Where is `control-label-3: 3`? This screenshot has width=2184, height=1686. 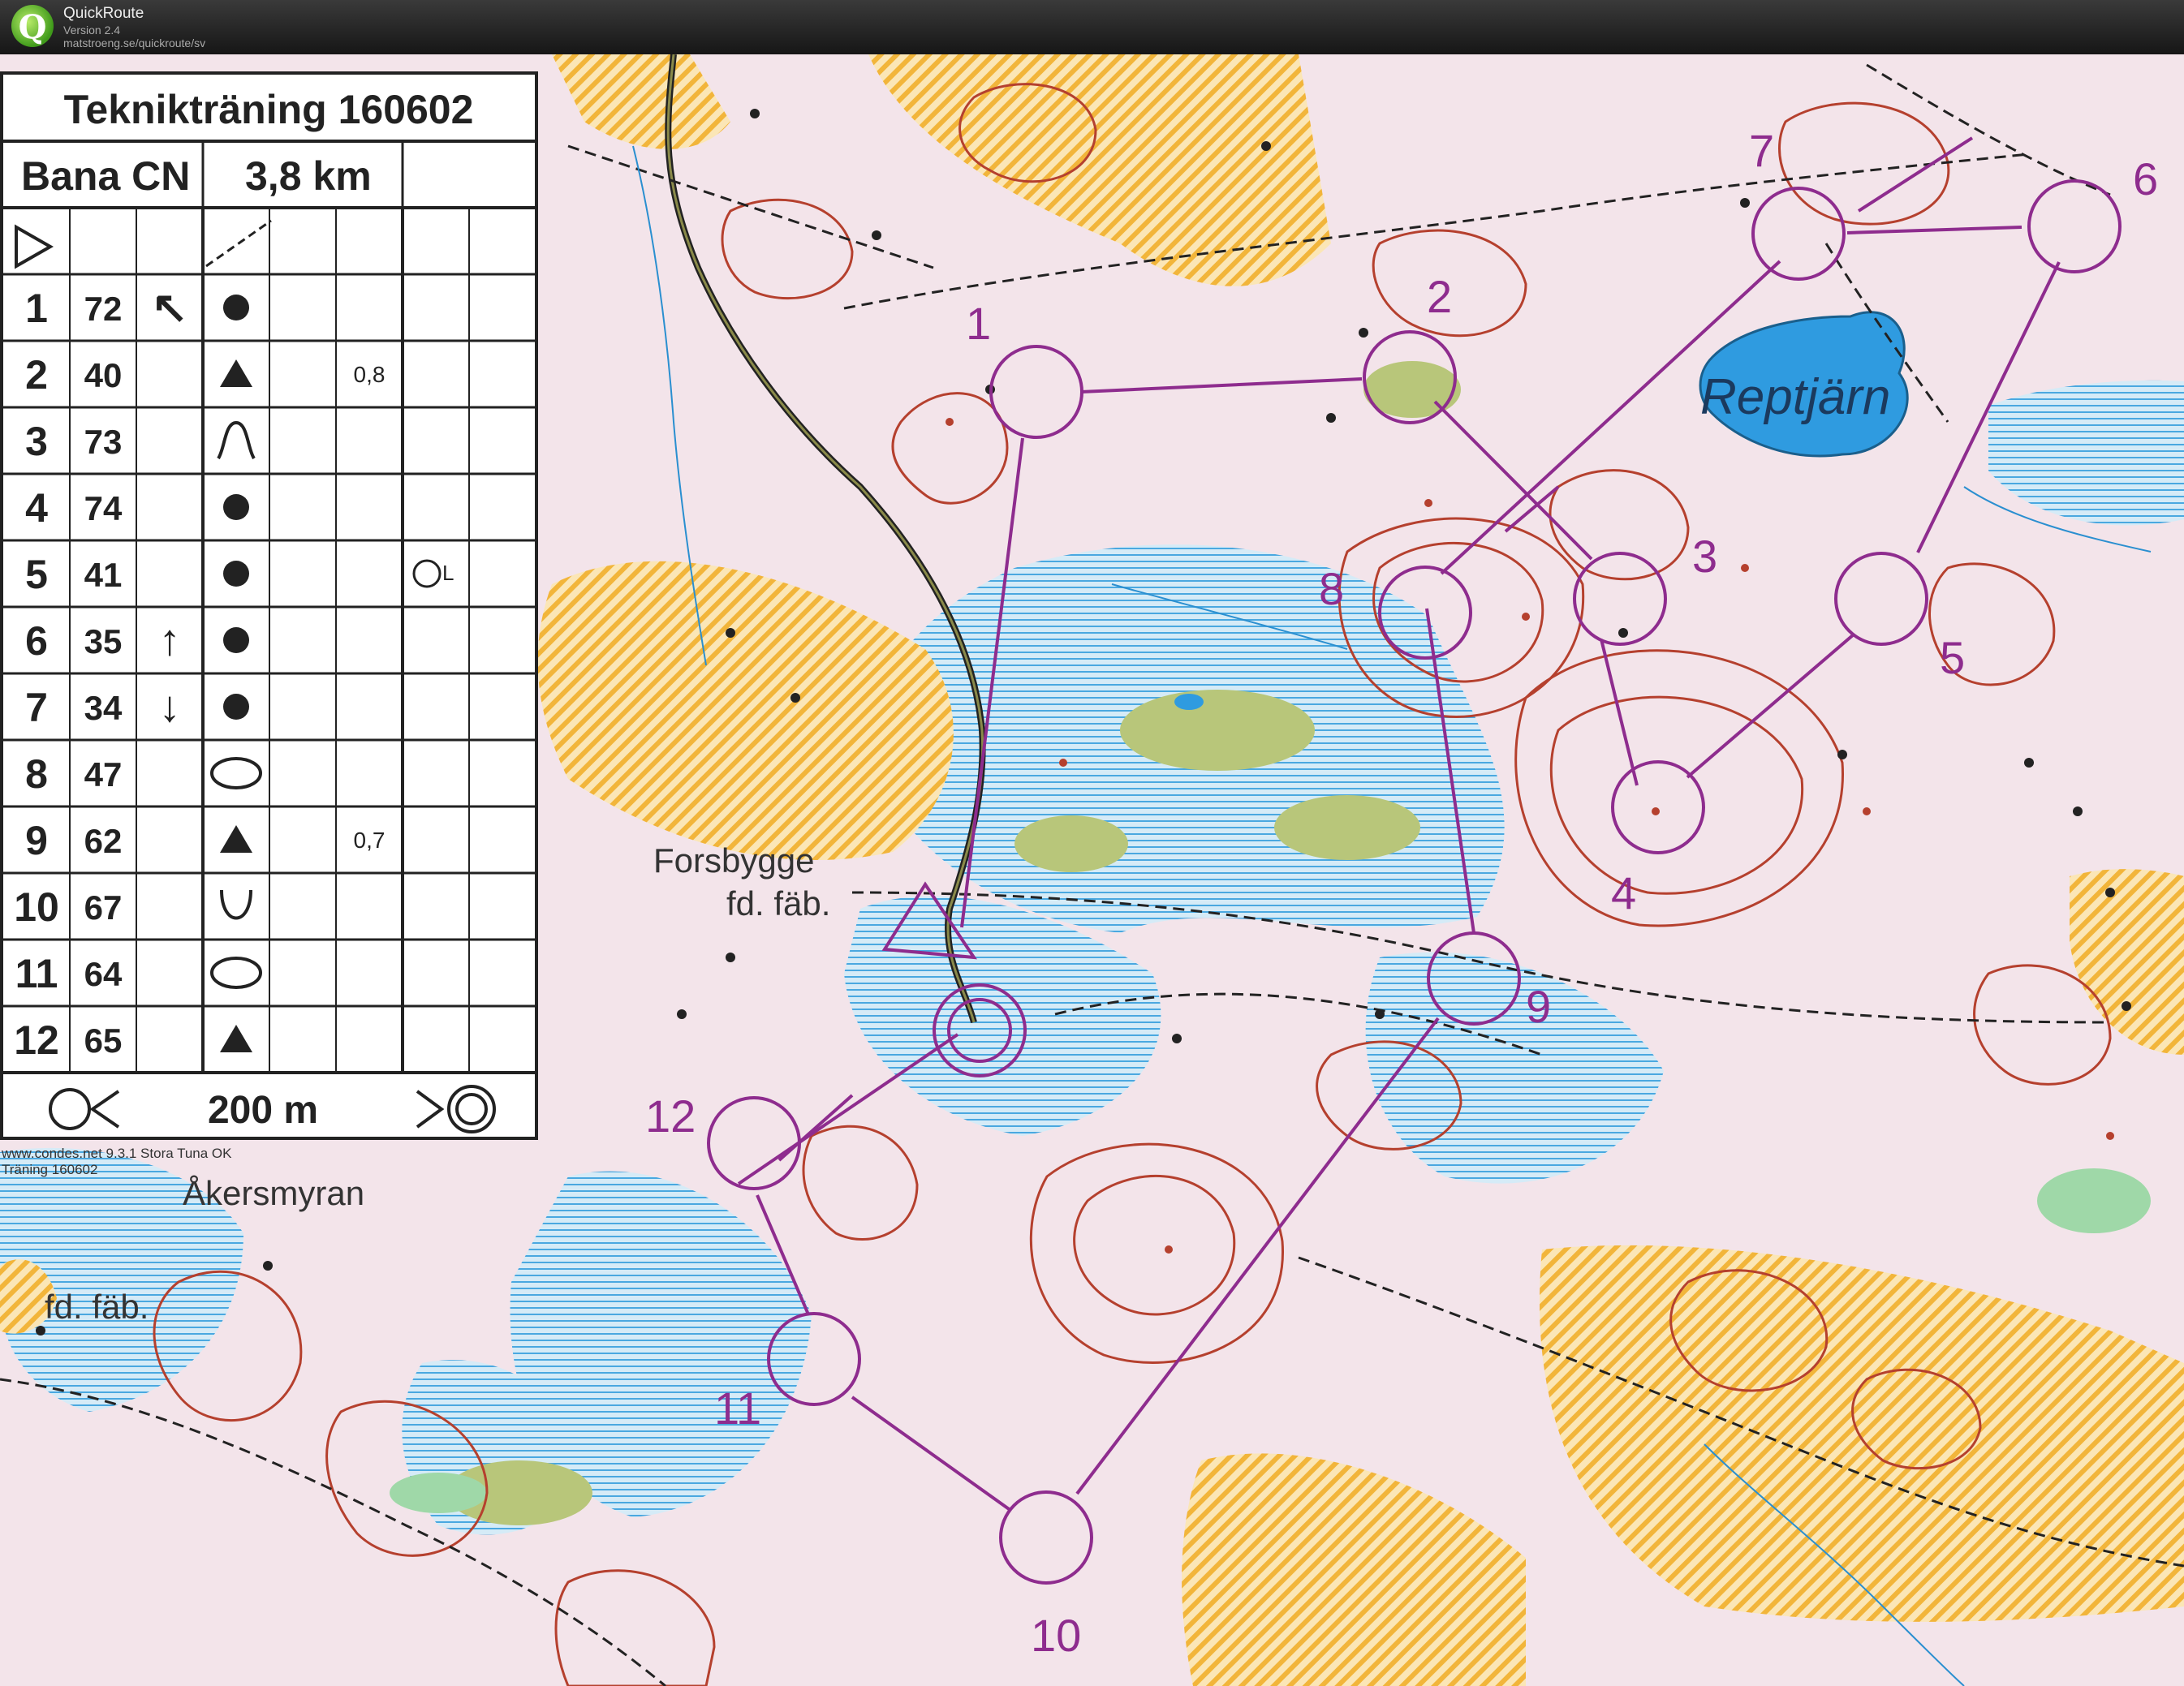 control-label-3: 3 is located at coordinates (1704, 556).